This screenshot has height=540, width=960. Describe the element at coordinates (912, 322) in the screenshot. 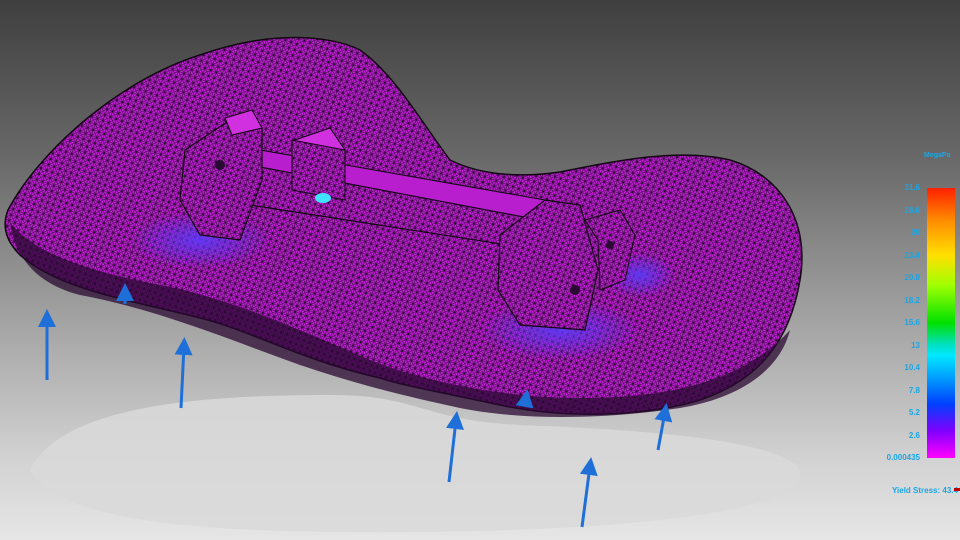

I see `legend-tick-label: 15.6` at that location.